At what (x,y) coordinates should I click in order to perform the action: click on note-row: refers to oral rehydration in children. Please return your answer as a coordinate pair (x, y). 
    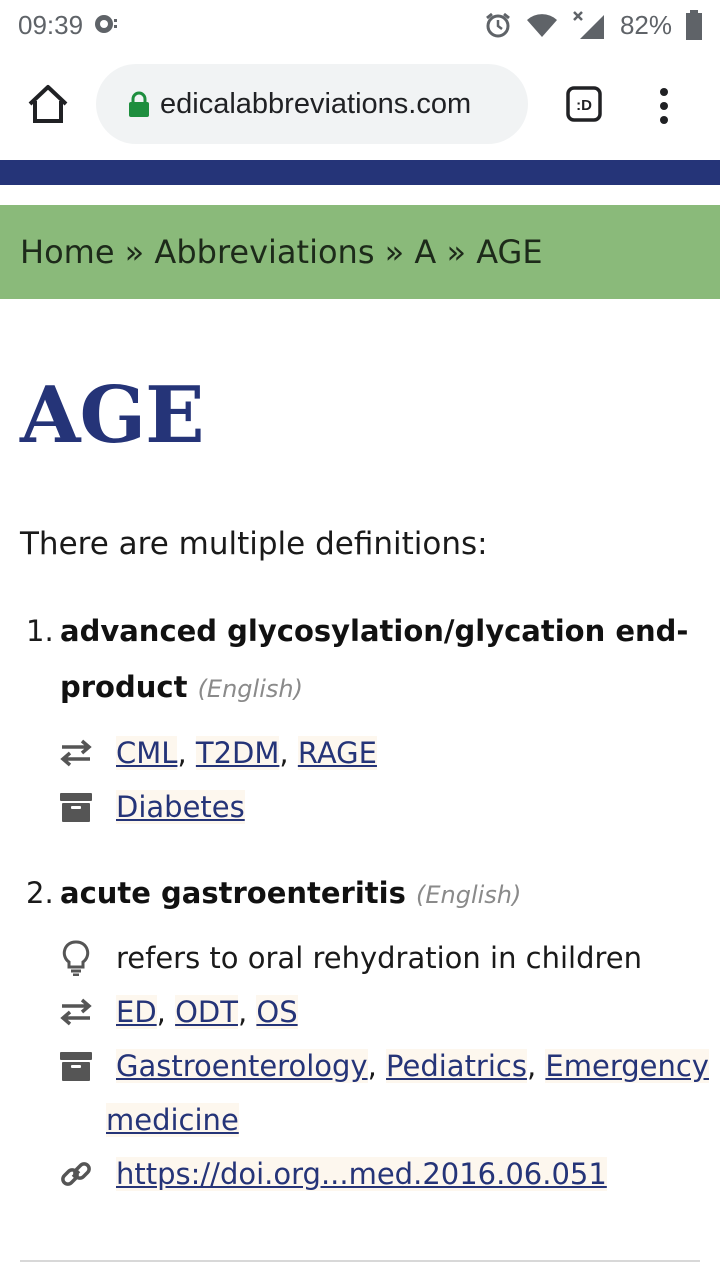
    Looking at the image, I should click on (350, 958).